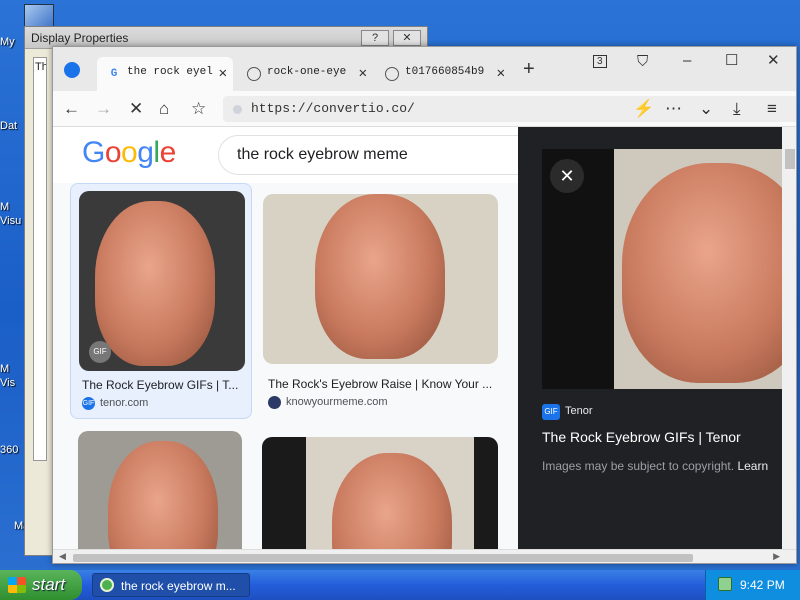  Describe the element at coordinates (107, 585) in the screenshot. I see `browser-app-icon` at that location.